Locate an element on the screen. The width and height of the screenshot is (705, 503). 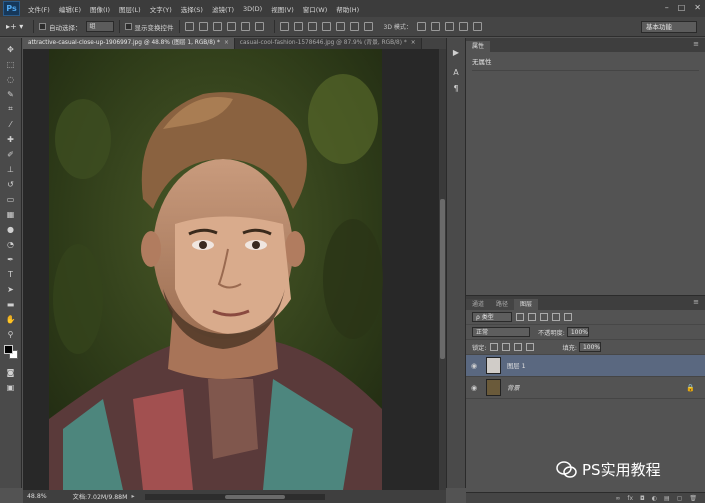
menu-select: 选择(S) is located at coordinates (192, 9).